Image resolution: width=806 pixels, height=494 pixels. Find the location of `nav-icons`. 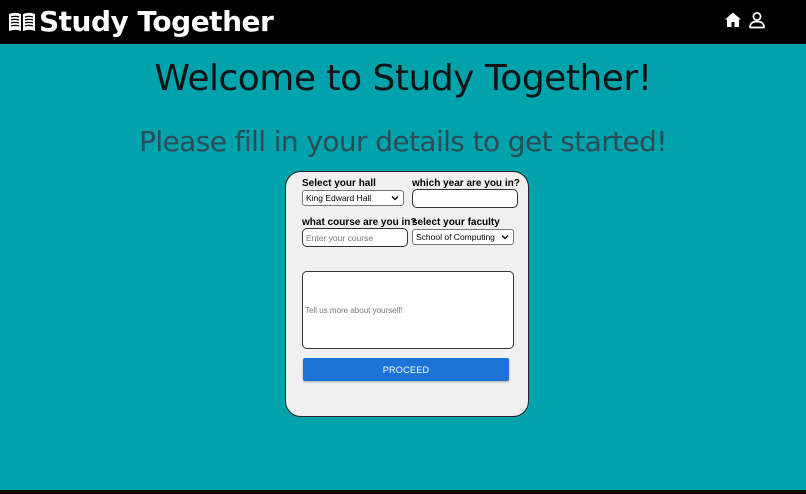

nav-icons is located at coordinates (745, 20).